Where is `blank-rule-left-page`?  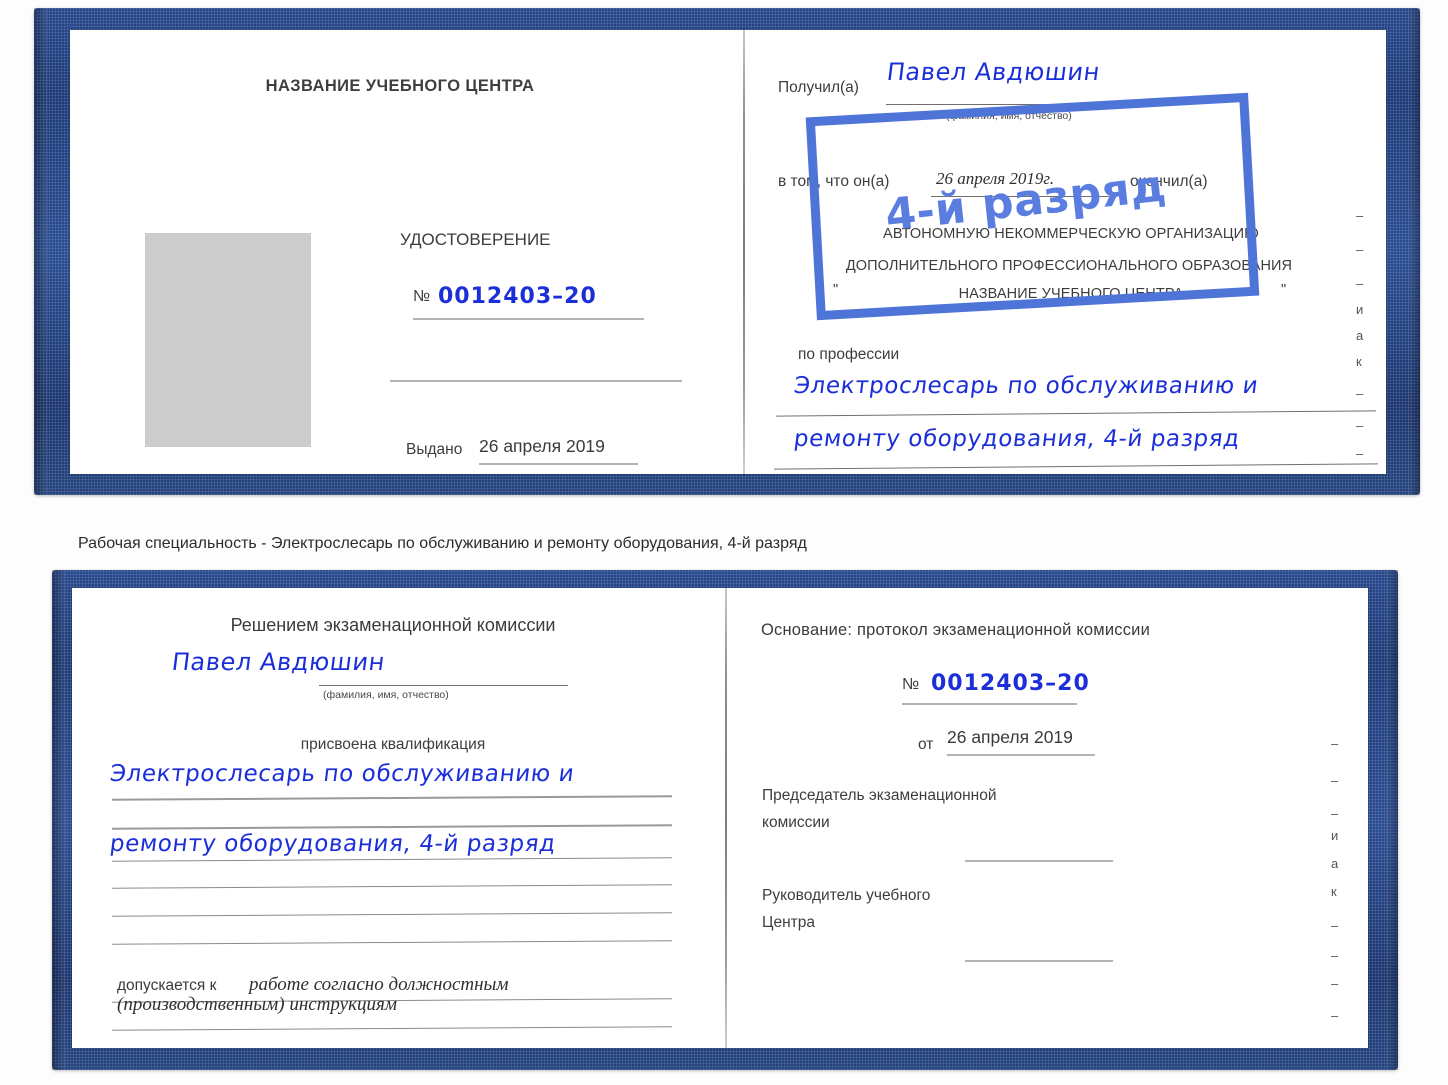
blank-rule-left-page is located at coordinates (536, 381).